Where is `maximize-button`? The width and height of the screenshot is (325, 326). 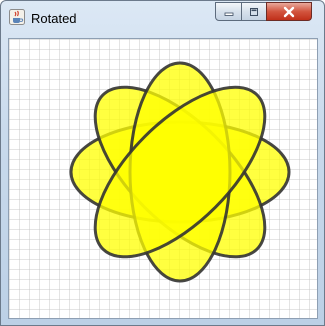 maximize-button is located at coordinates (254, 11).